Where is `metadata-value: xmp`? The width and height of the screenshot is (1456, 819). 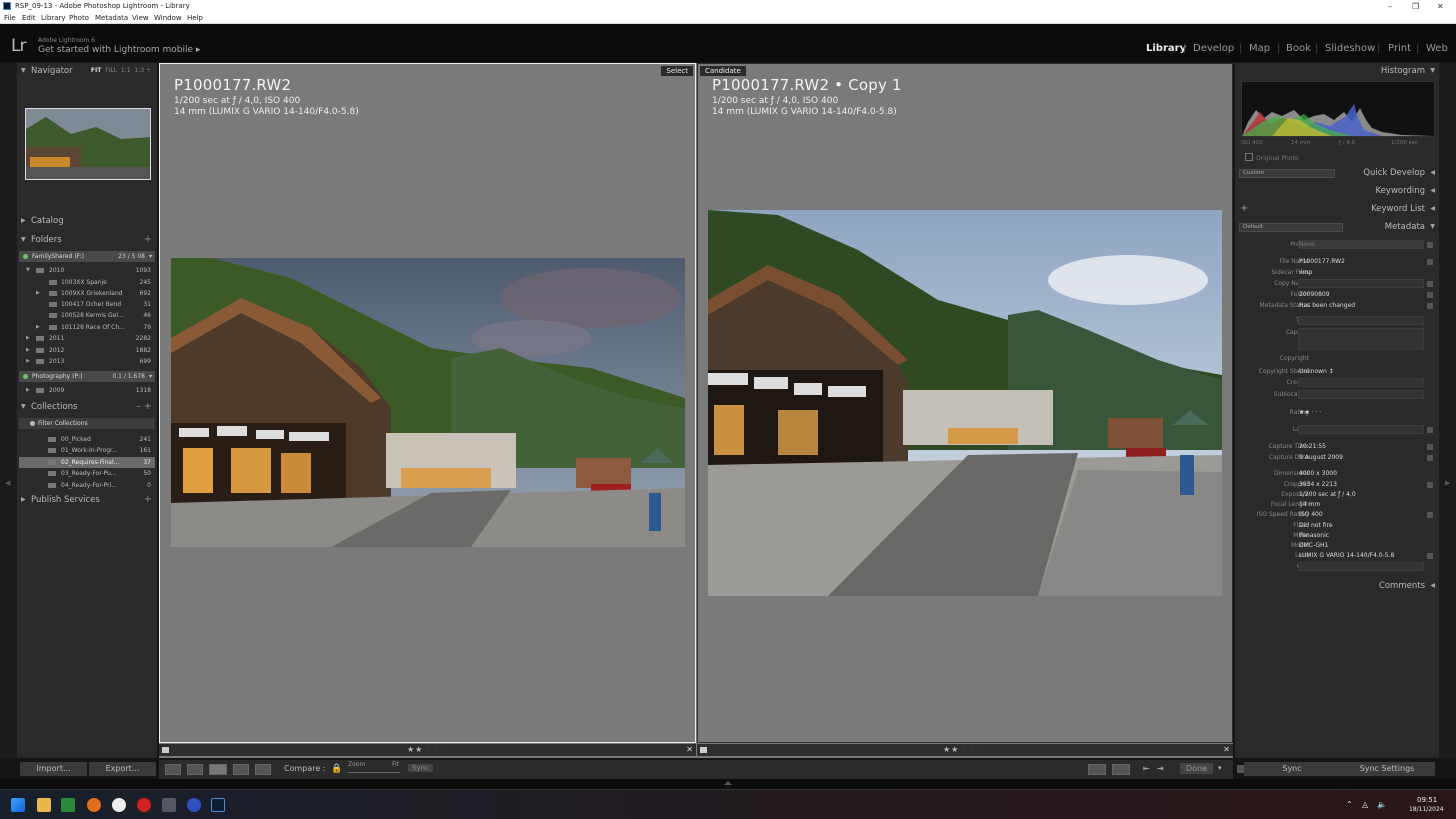 metadata-value: xmp is located at coordinates (1305, 272).